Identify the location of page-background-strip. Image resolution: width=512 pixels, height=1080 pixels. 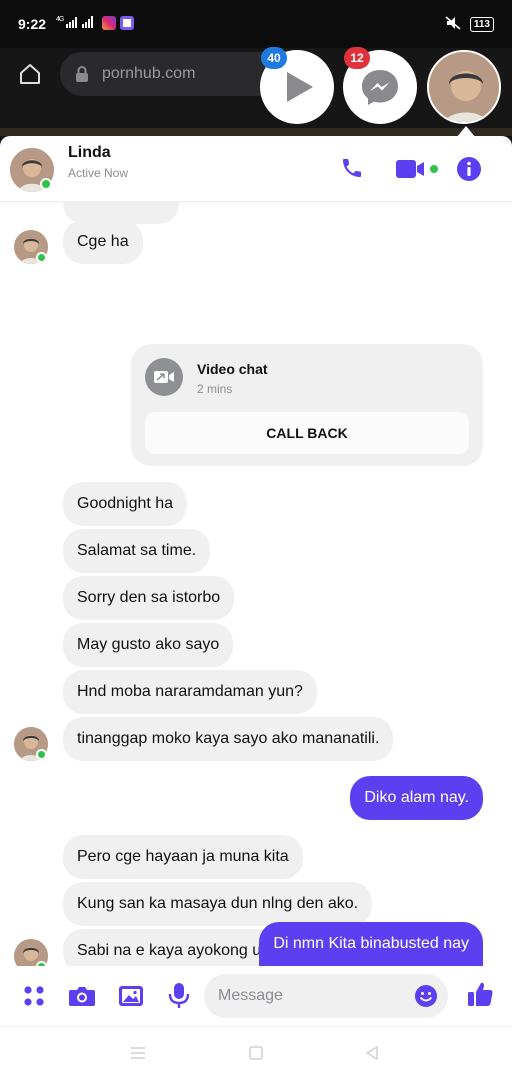
(256, 132).